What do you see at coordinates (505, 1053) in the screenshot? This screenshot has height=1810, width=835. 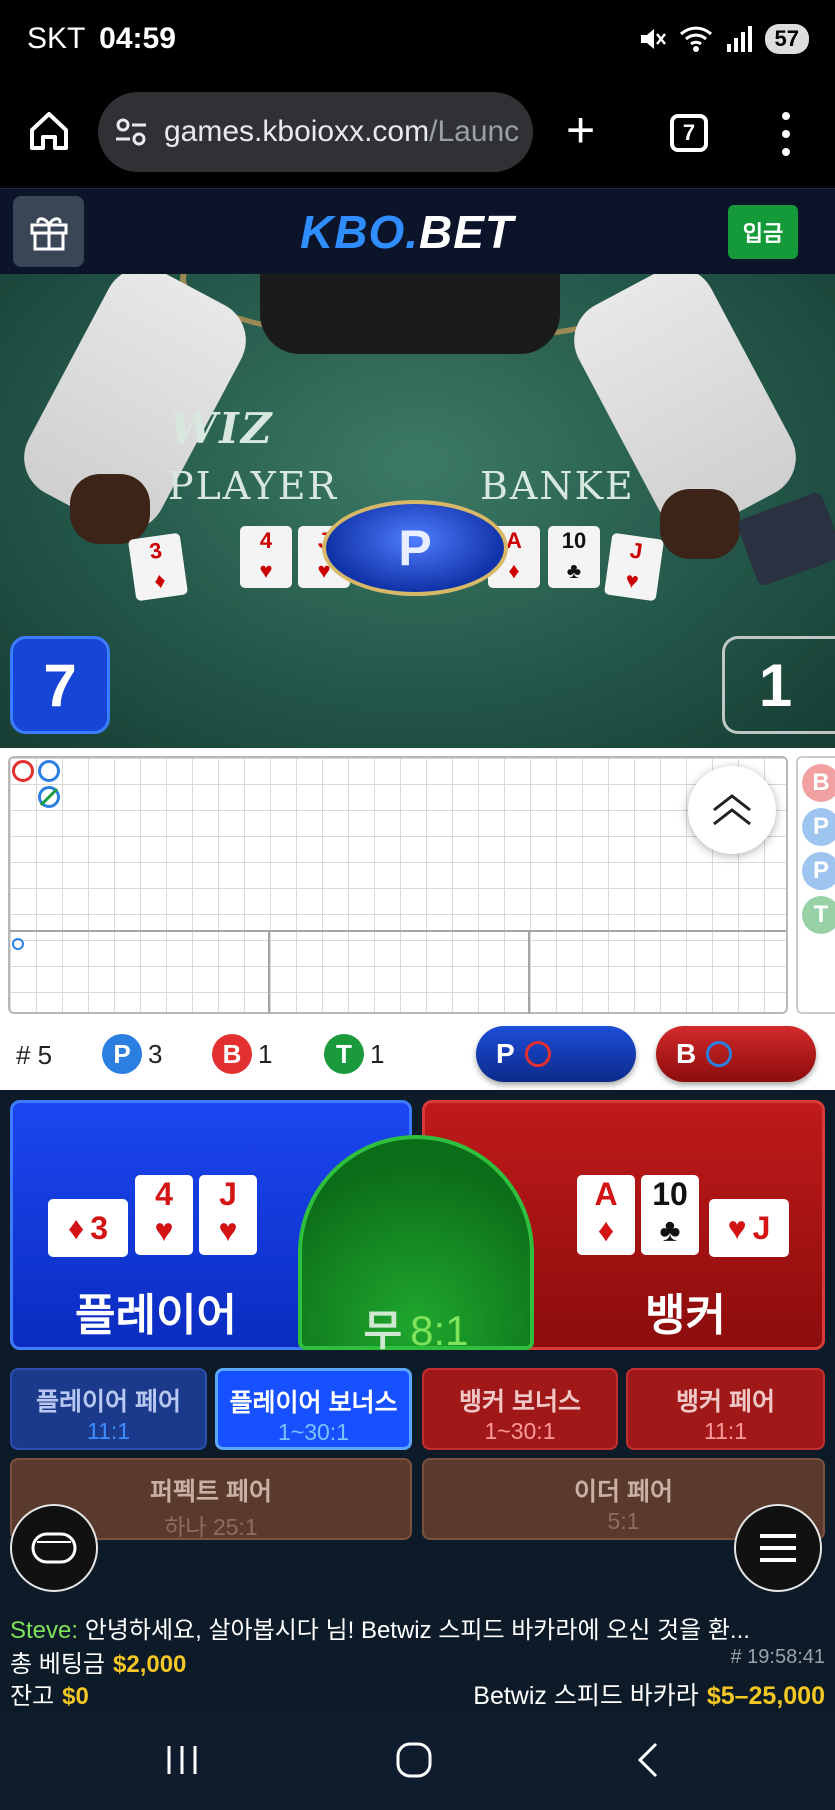 I see `predict-player-letter: P` at bounding box center [505, 1053].